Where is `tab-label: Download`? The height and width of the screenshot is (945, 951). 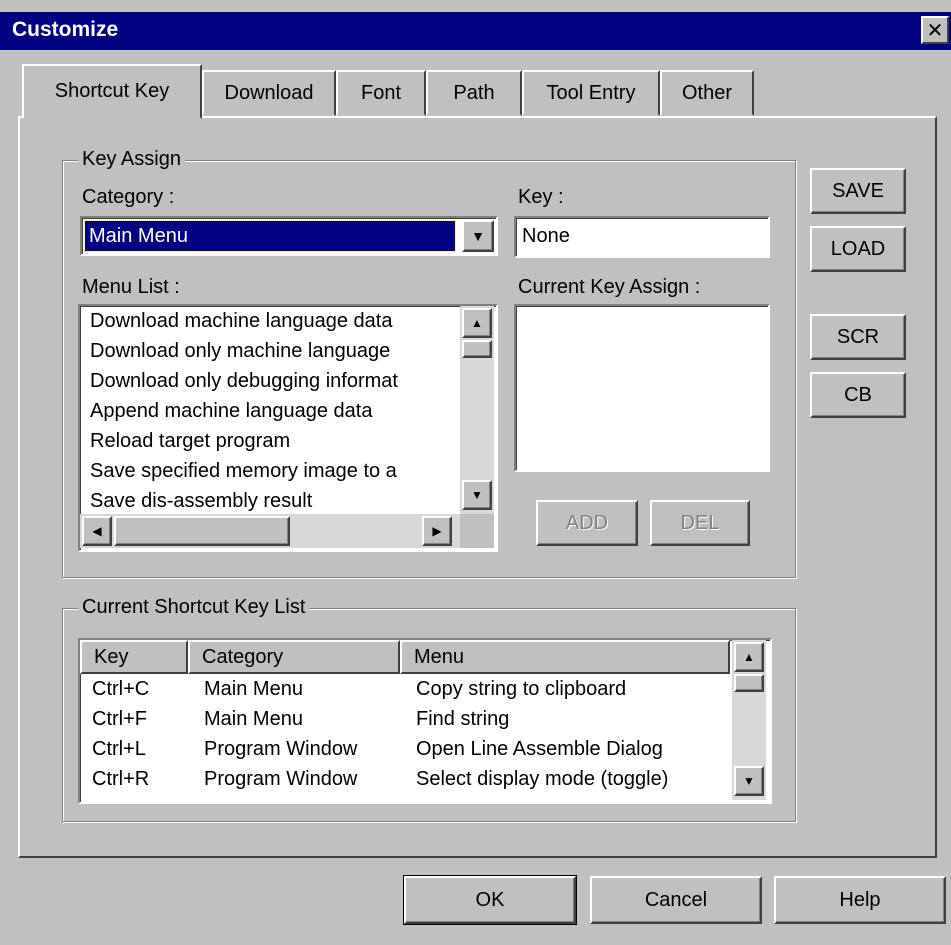
tab-label: Download is located at coordinates (269, 92).